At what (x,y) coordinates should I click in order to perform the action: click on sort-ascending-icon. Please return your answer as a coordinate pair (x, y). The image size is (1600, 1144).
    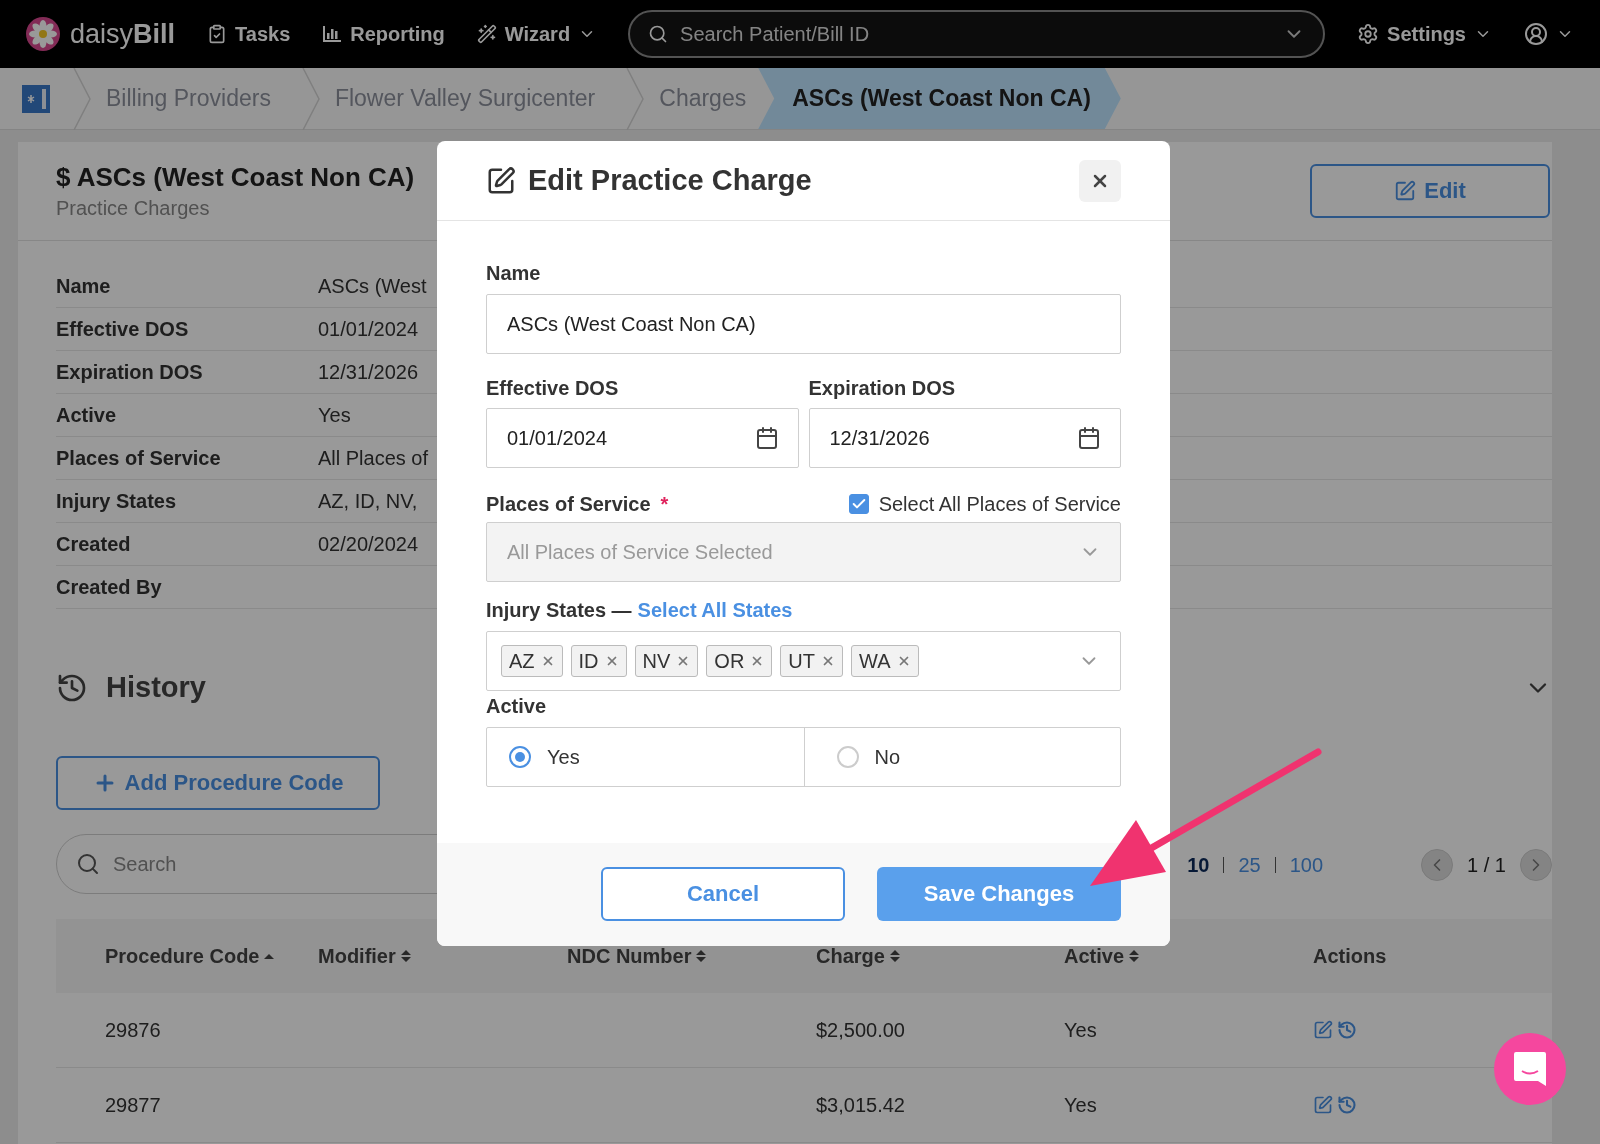
    Looking at the image, I should click on (269, 956).